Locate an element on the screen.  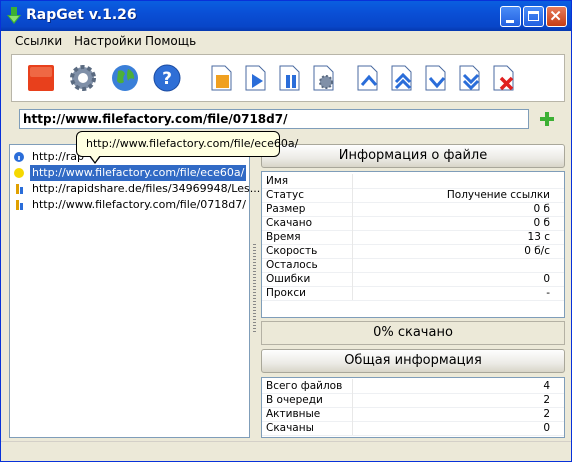
menu-help: Помощь is located at coordinates (170, 41).